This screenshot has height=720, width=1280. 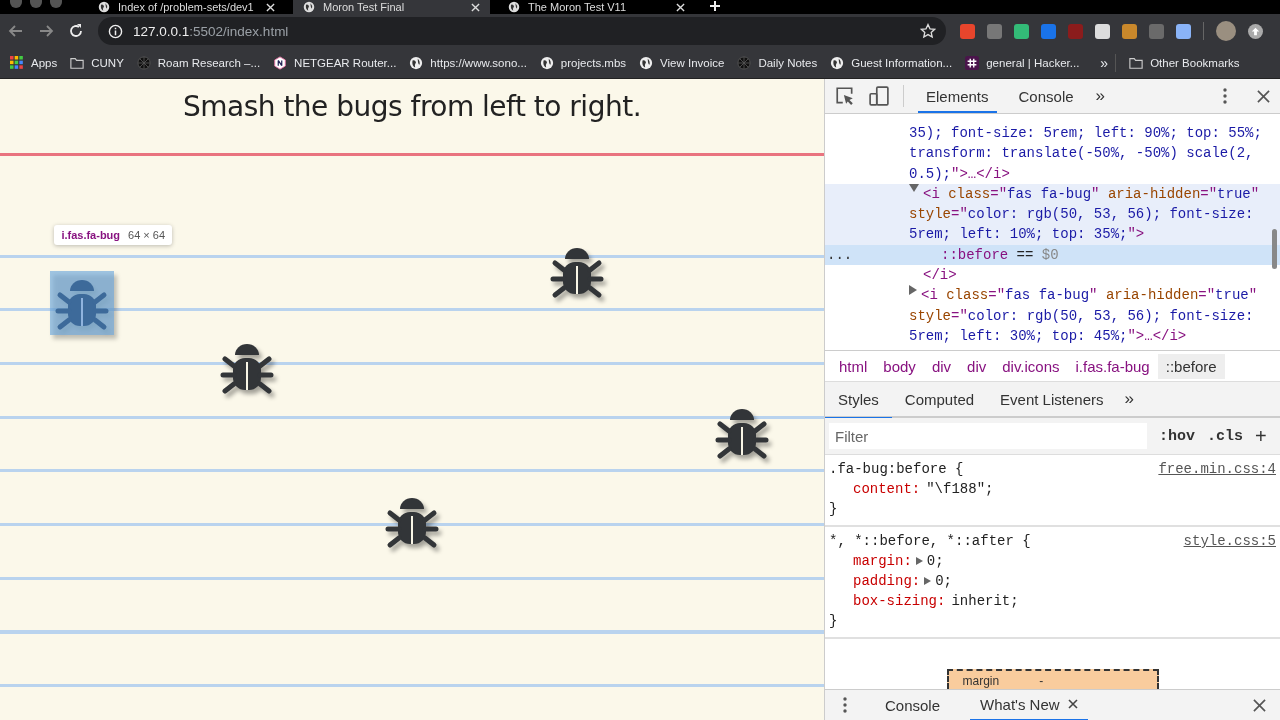 I want to click on new-tab-icon, so click(x=715, y=6).